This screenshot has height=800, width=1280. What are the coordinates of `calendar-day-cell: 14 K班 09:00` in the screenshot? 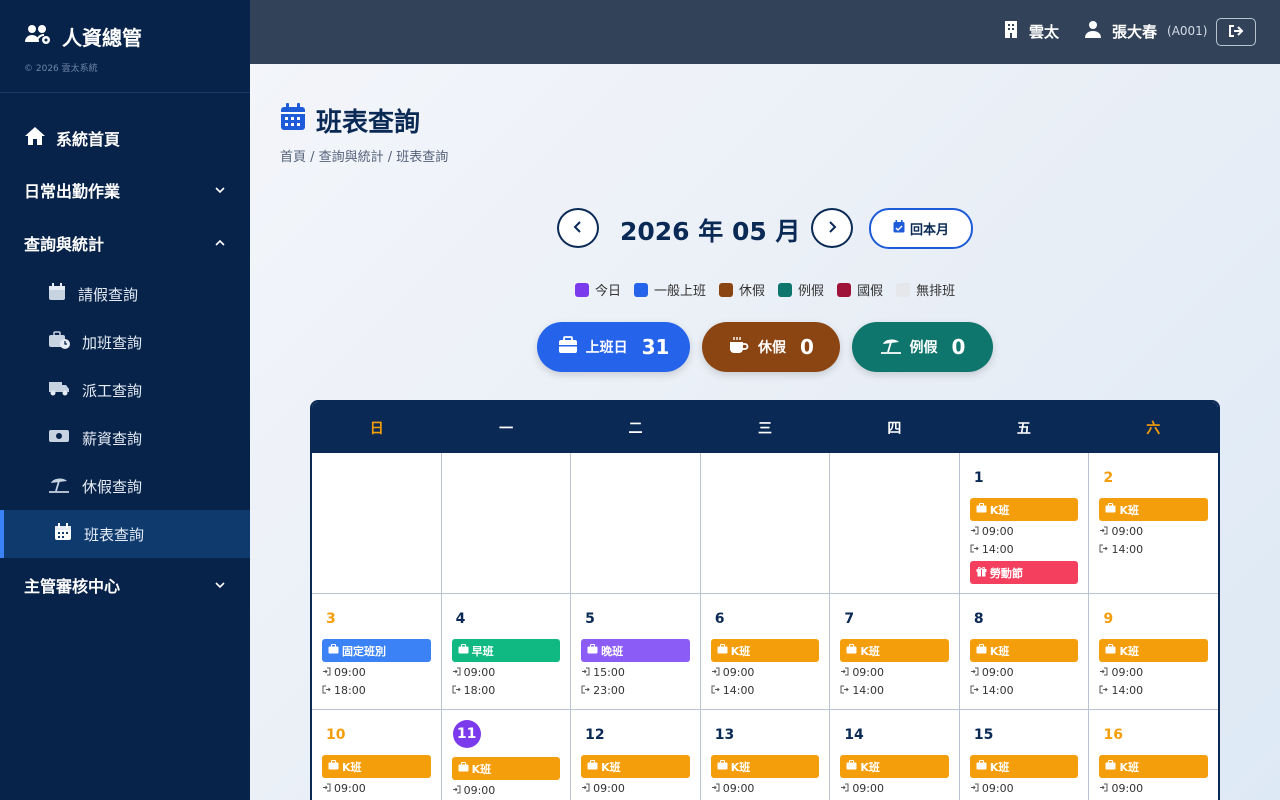 It's located at (895, 755).